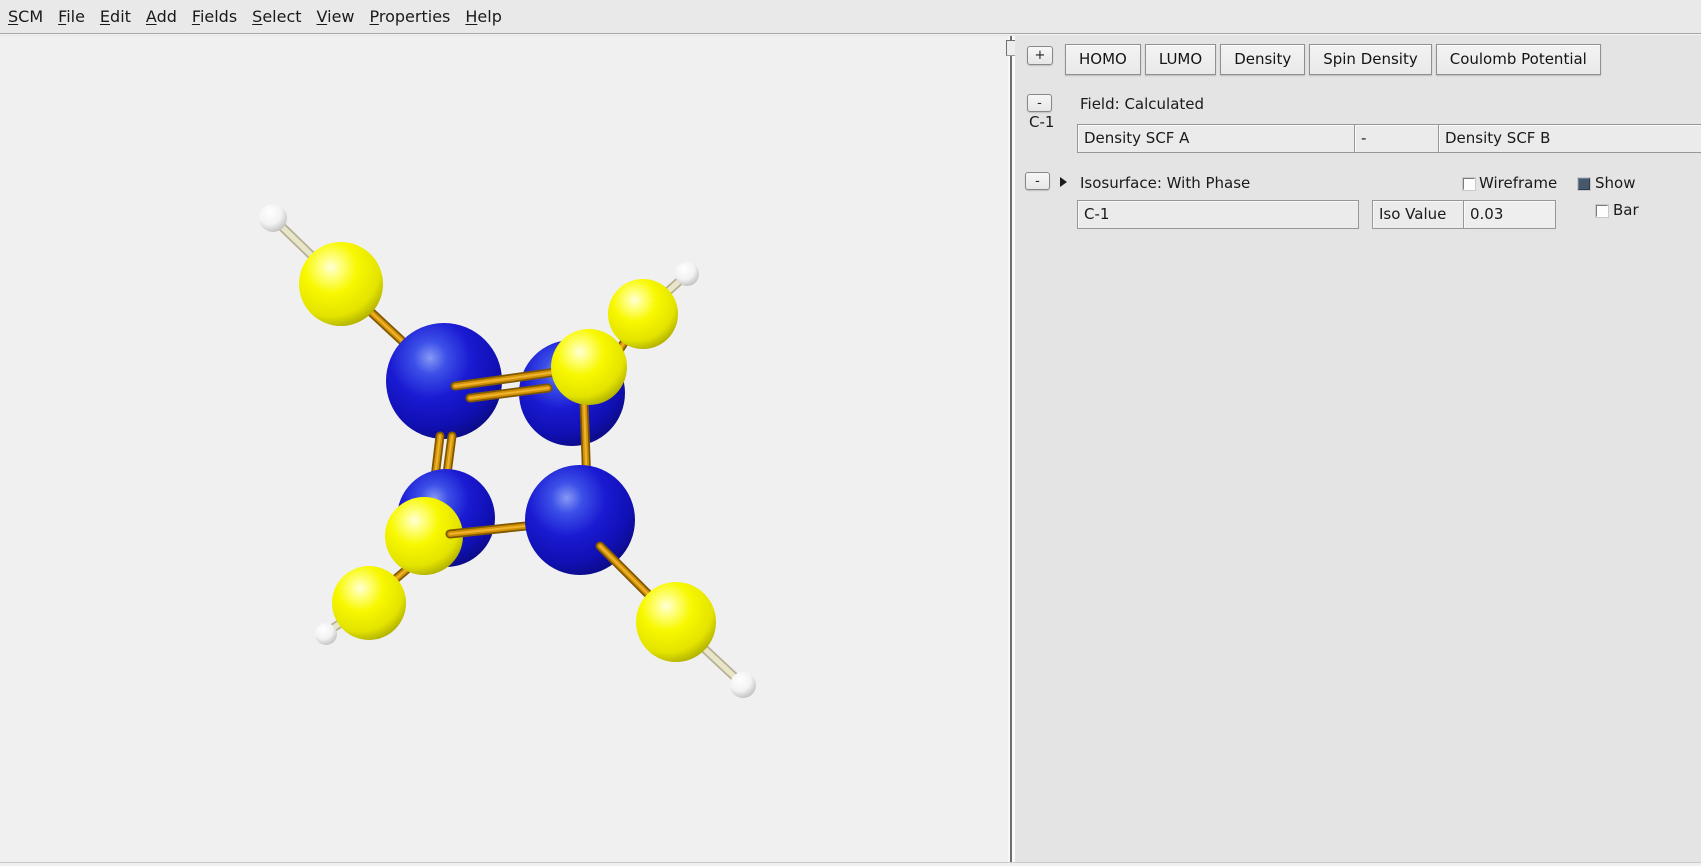 Image resolution: width=1701 pixels, height=866 pixels. I want to click on remove-isosurface-button: -, so click(1037, 181).